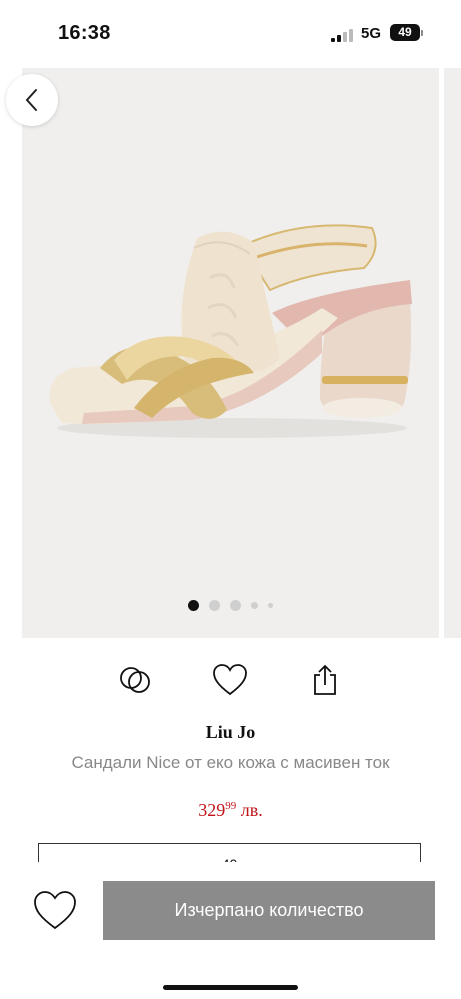 This screenshot has height=999, width=461. What do you see at coordinates (371, 33) in the screenshot?
I see `network-label: 5G` at bounding box center [371, 33].